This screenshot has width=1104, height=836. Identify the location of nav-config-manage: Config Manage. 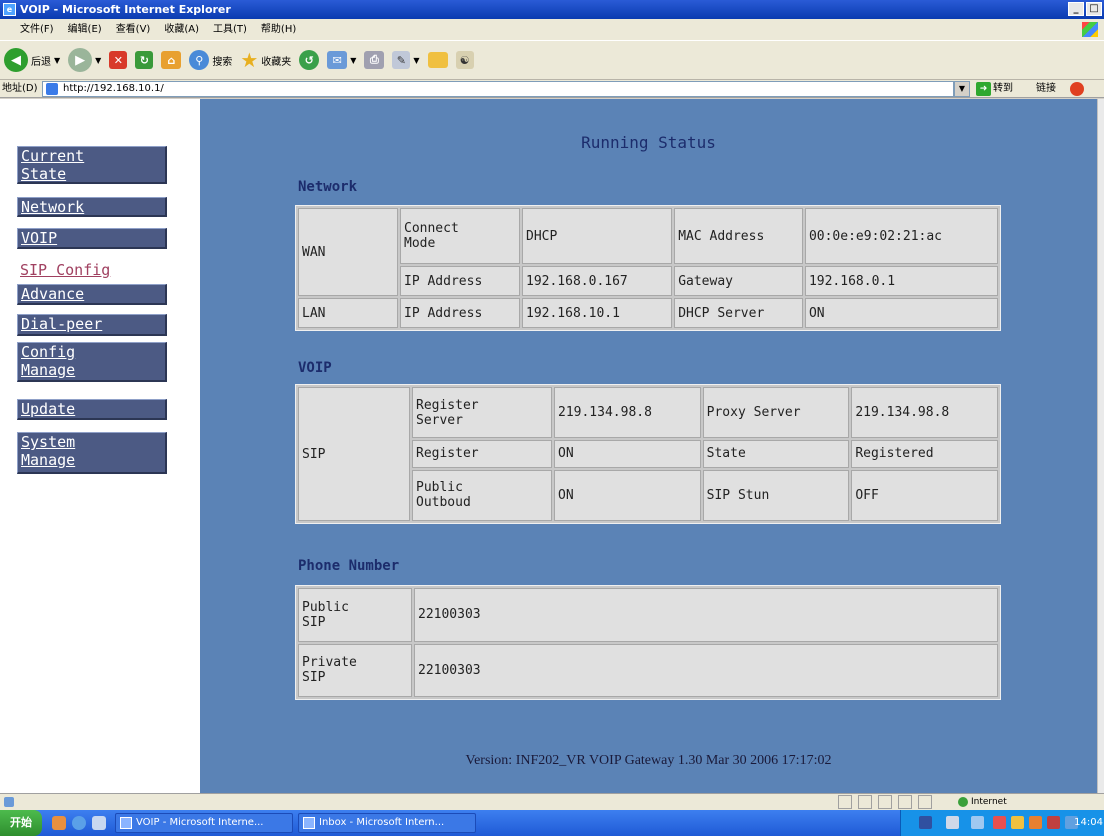
(92, 362).